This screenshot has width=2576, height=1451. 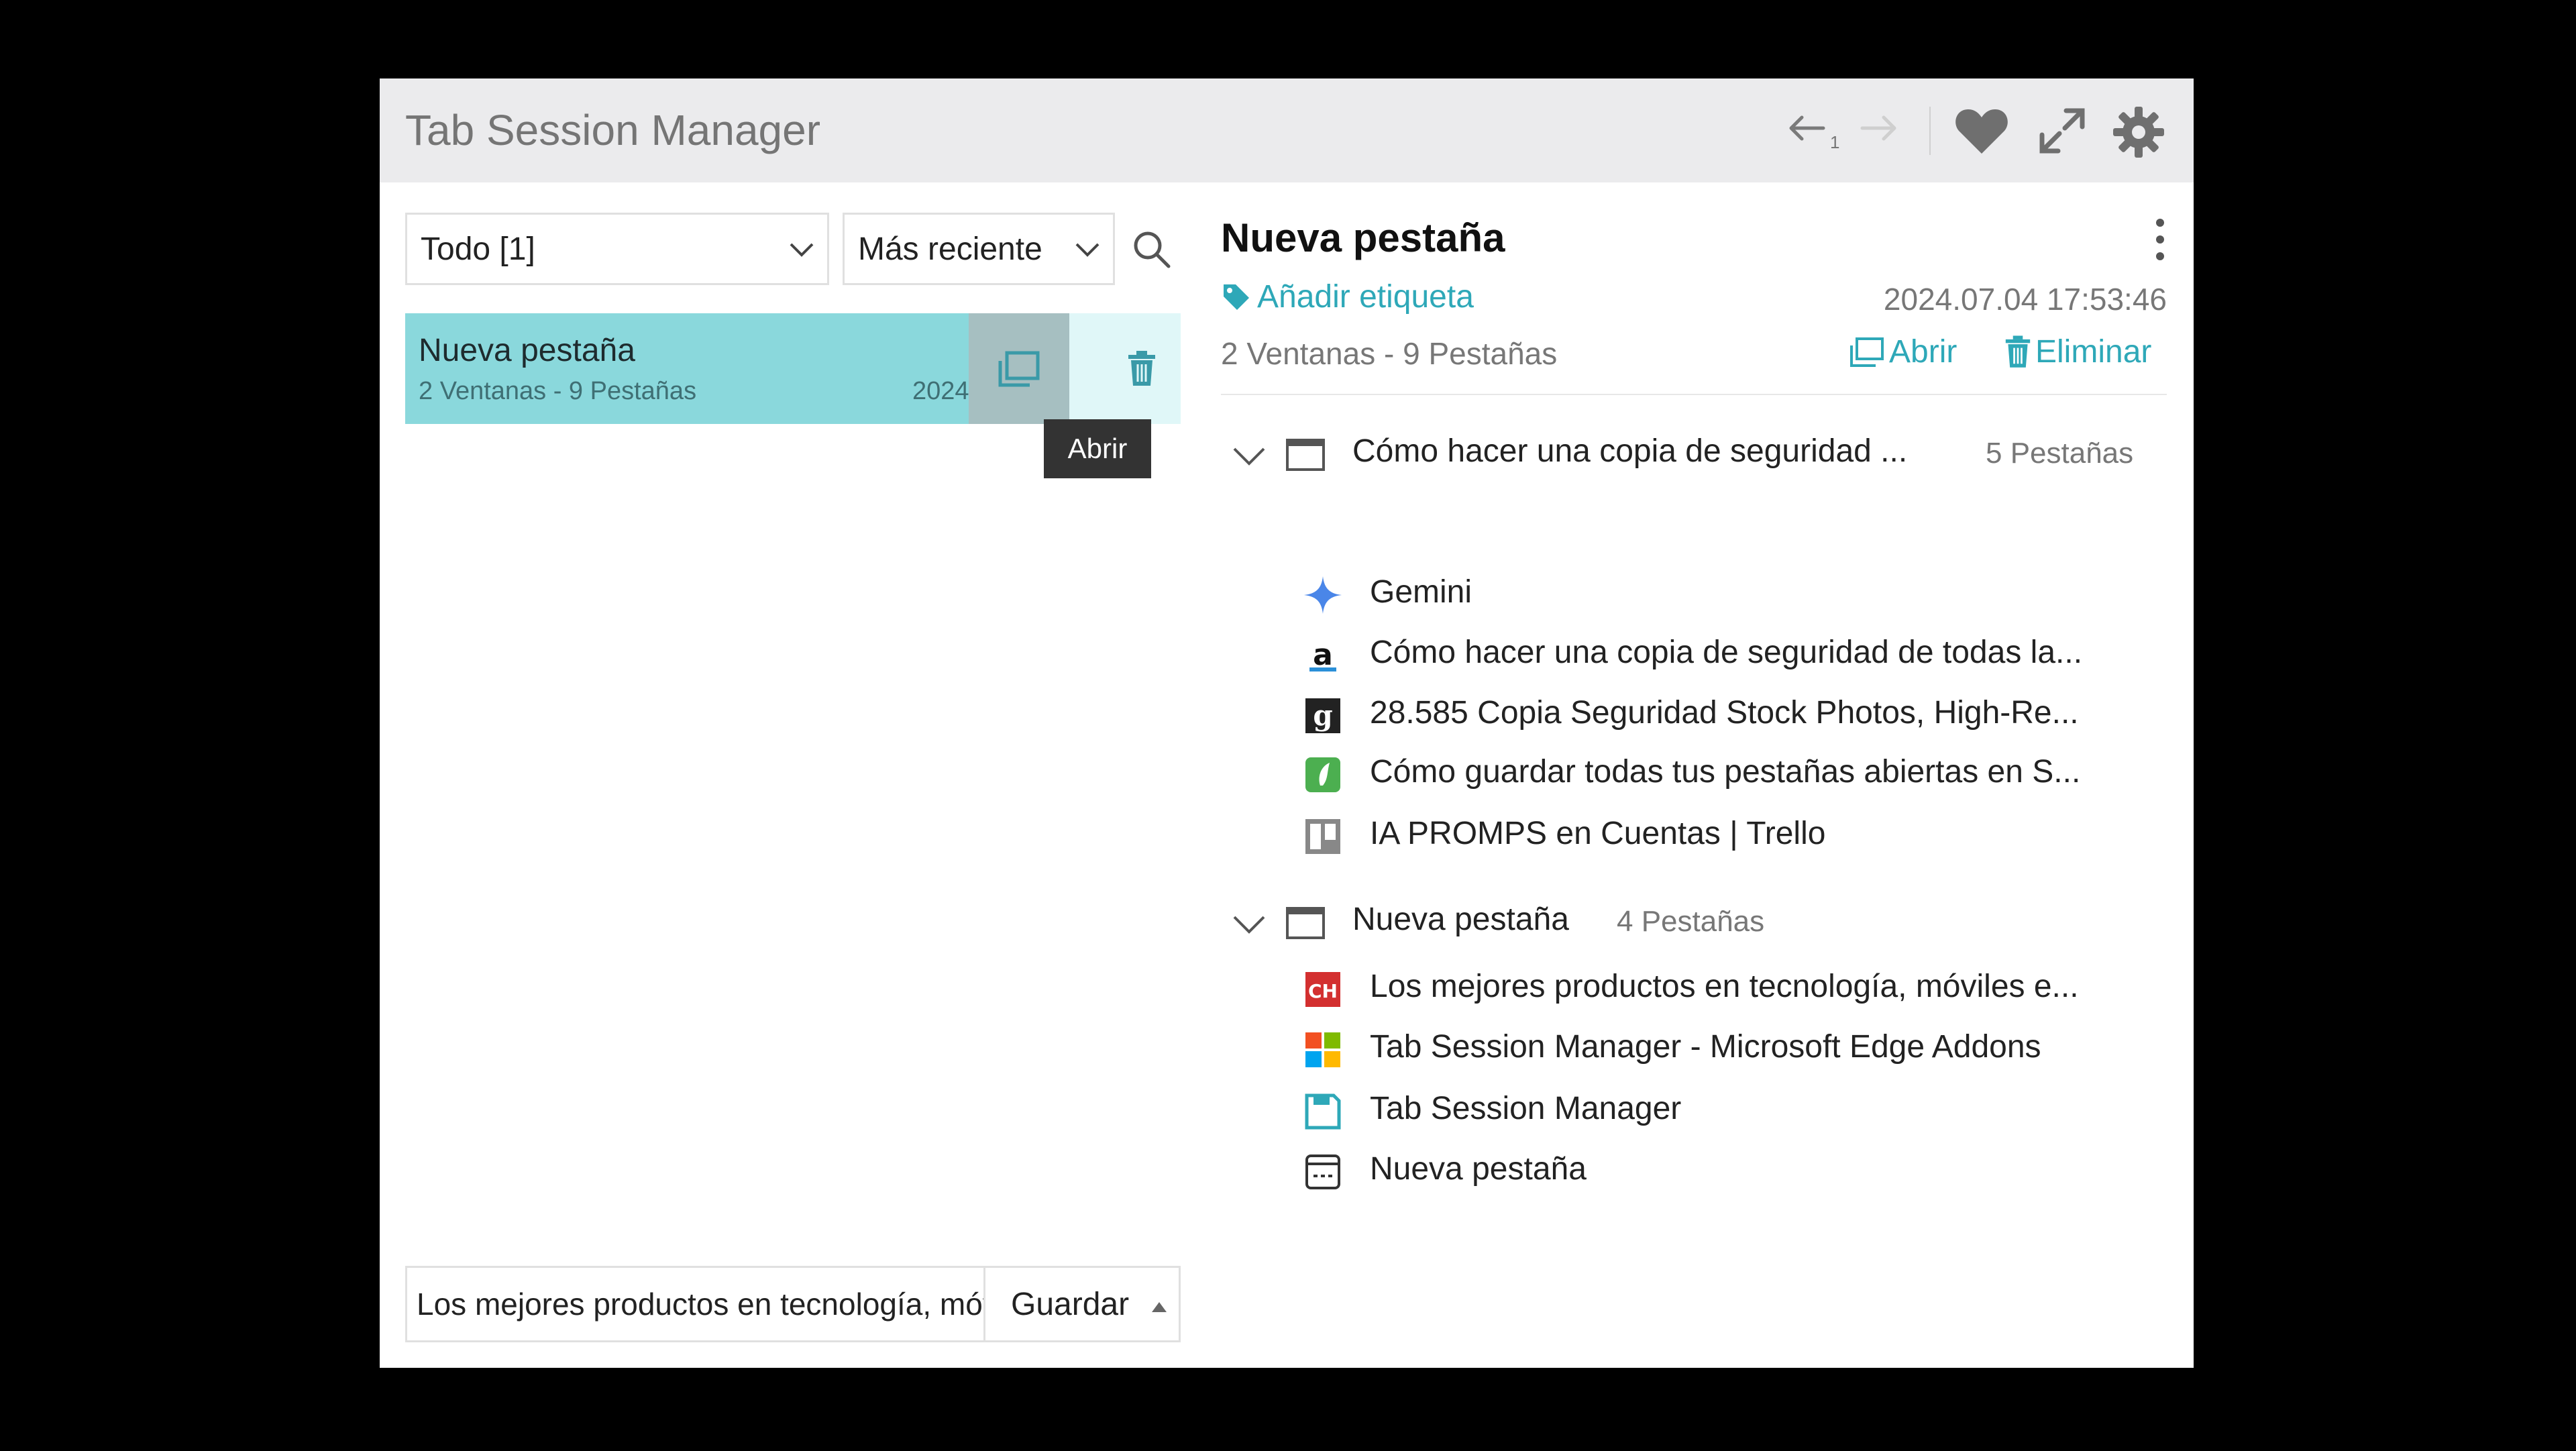 What do you see at coordinates (1323, 1111) in the screenshot?
I see `floppy-icon` at bounding box center [1323, 1111].